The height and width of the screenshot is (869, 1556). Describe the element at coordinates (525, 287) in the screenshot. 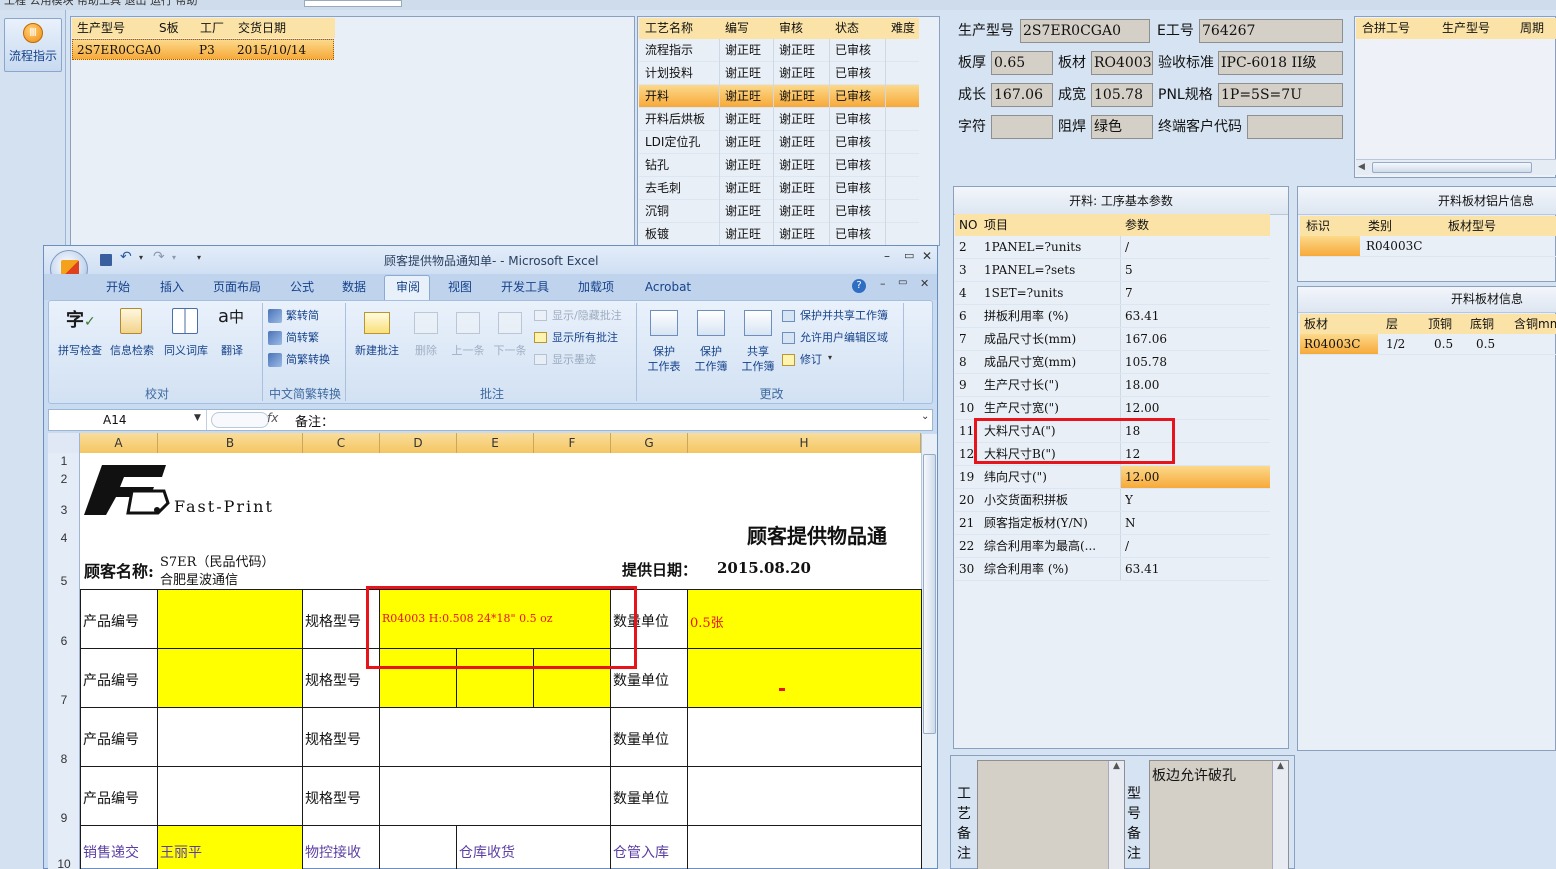

I see `tab-developer: 开发工具` at that location.